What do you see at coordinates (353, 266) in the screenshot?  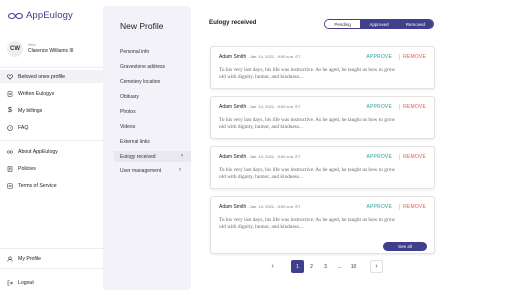 I see `page-button: 10` at bounding box center [353, 266].